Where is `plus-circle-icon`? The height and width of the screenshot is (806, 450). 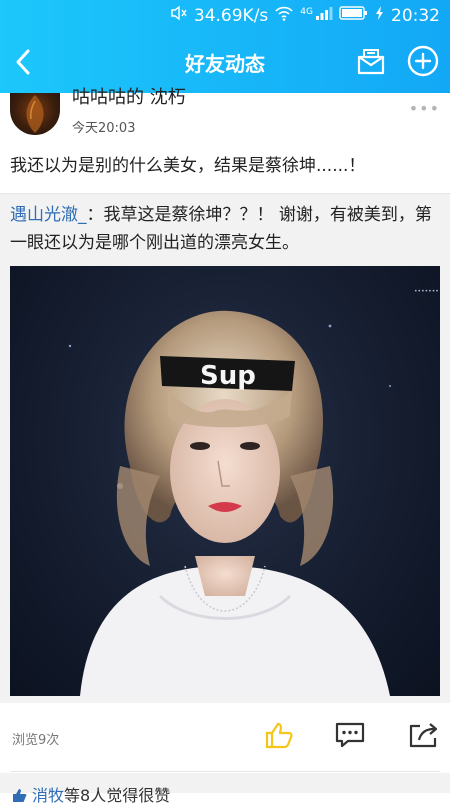
plus-circle-icon is located at coordinates (423, 61).